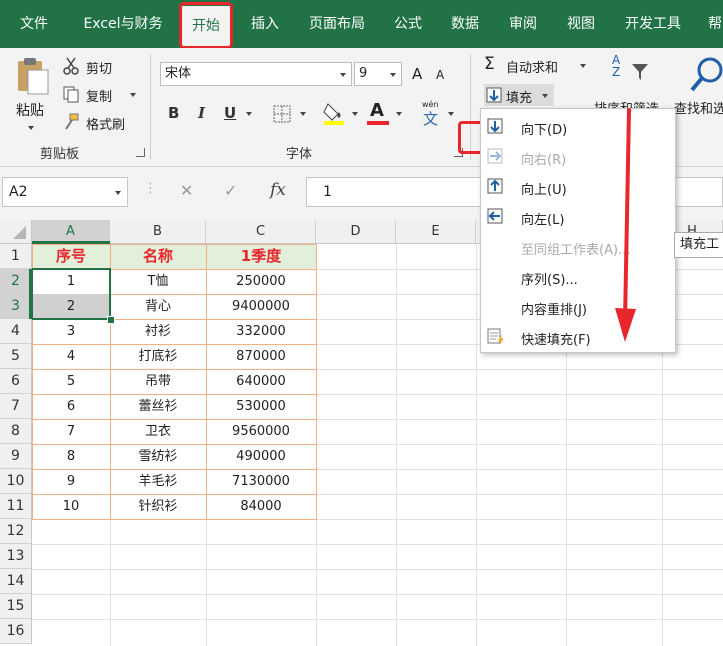 The height and width of the screenshot is (646, 723). I want to click on table-cell: 卫衣, so click(158, 431).